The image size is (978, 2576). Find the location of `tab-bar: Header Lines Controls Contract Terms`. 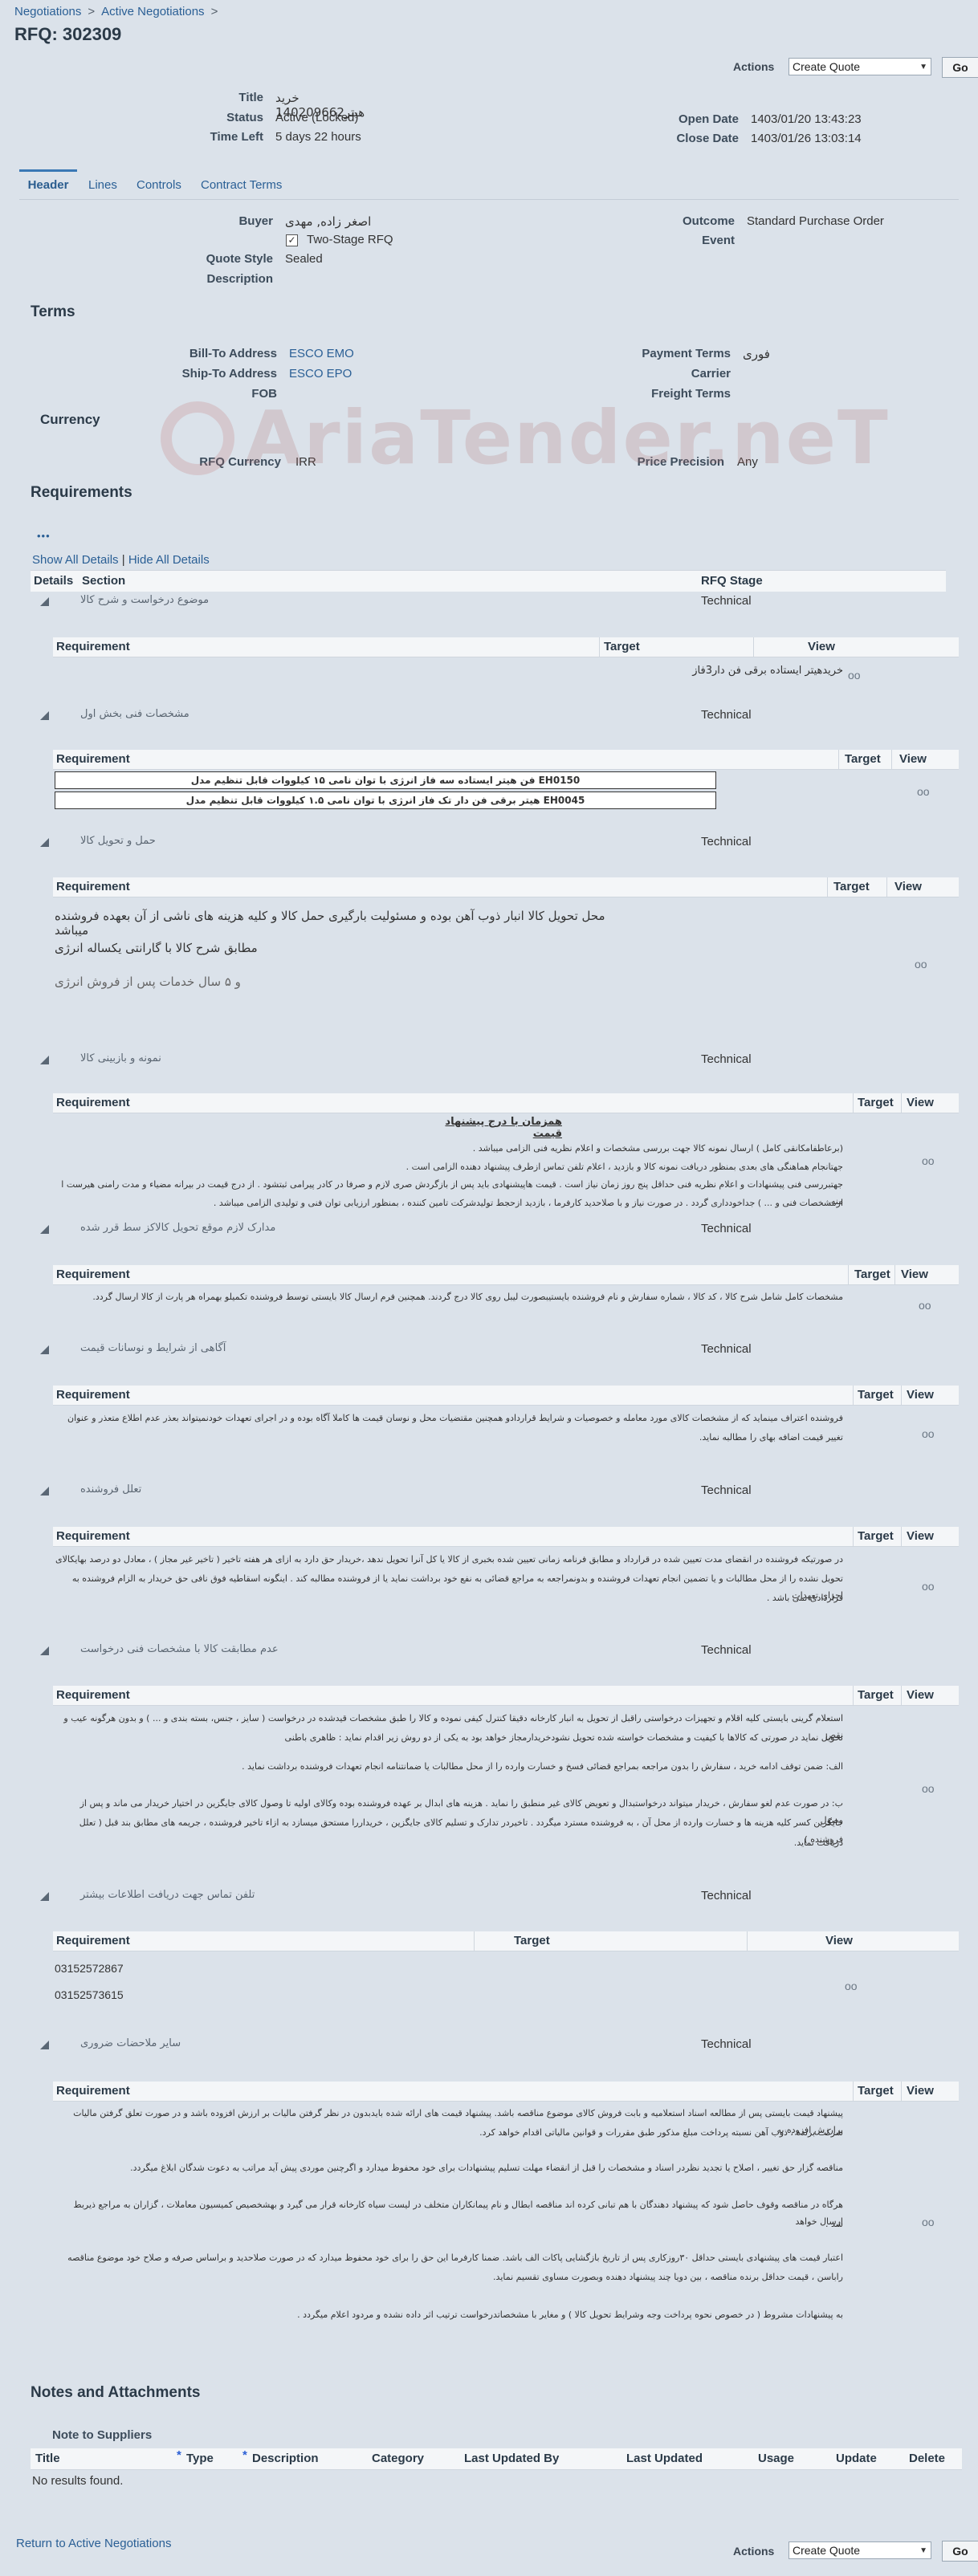

tab-bar: Header Lines Controls Contract Terms is located at coordinates (489, 183).